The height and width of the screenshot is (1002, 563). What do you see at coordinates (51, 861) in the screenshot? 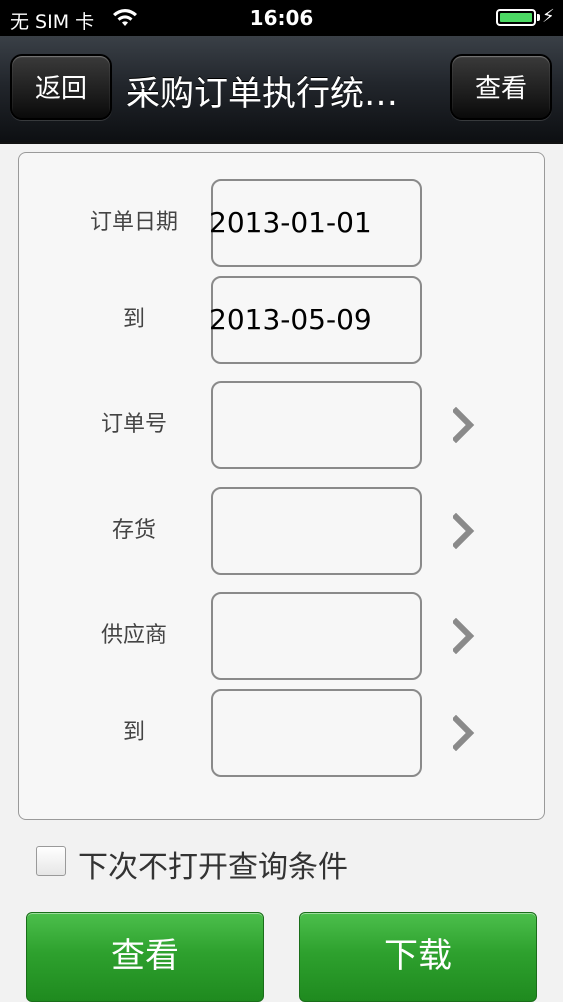
I see `dont-open-conditions-checkbox` at bounding box center [51, 861].